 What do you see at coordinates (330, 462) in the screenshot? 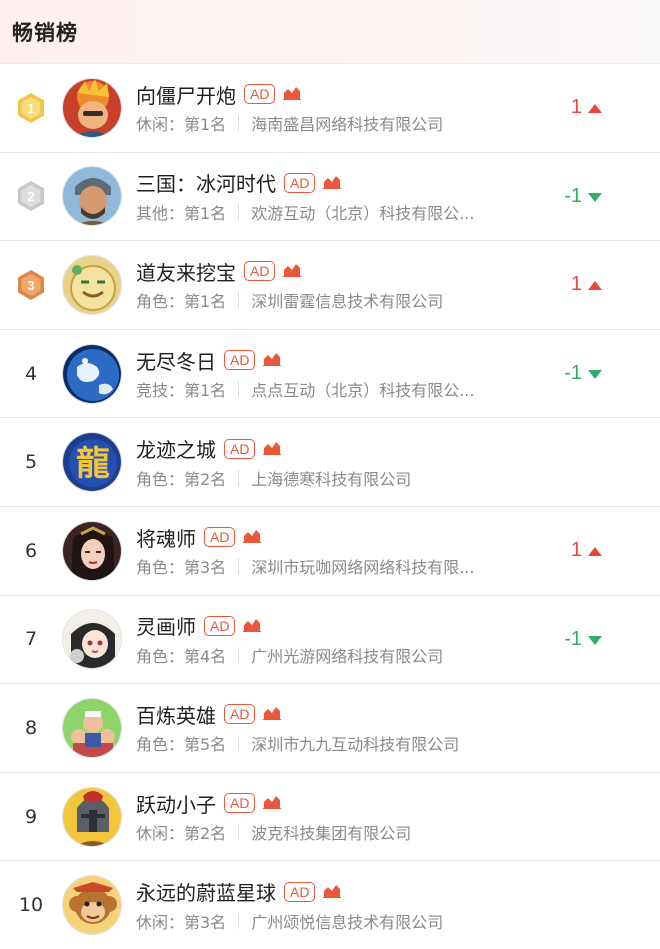
I see `list-item: 5 龍龙迹之城 AD 角色：第2名 上海德寒科技有限公司` at bounding box center [330, 462].